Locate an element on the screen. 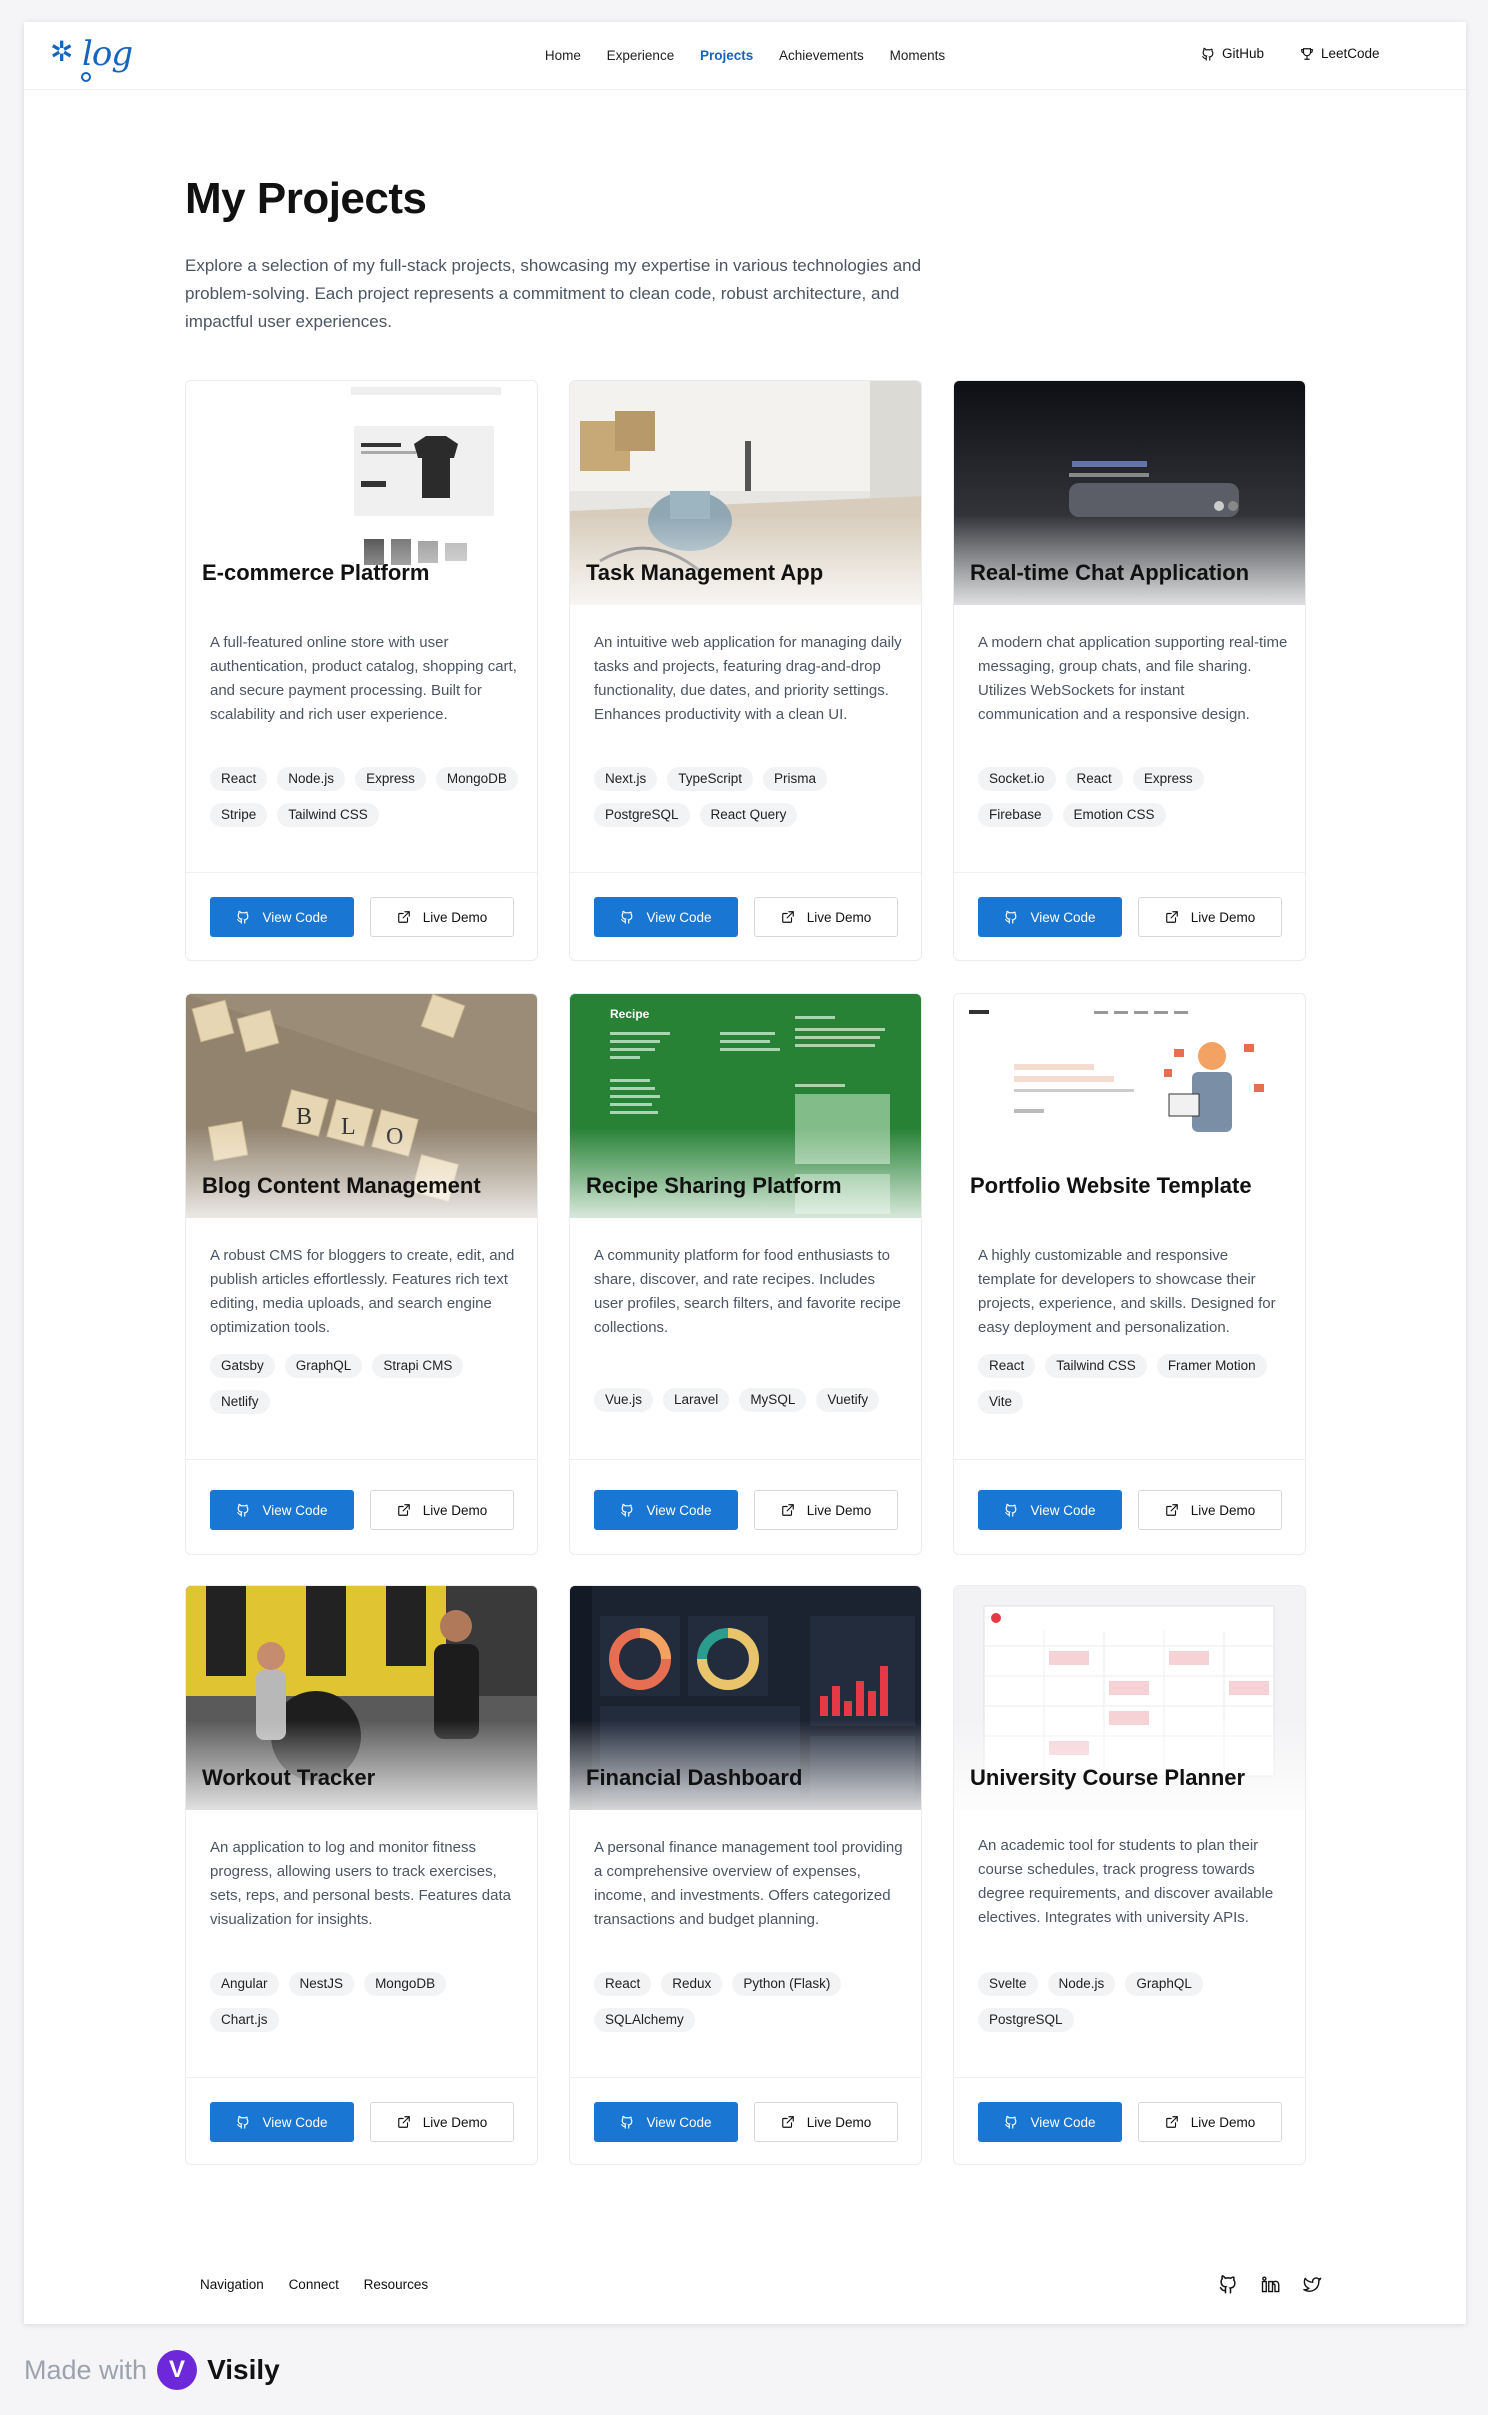 Image resolution: width=1488 pixels, height=2415 pixels. github-link: GitHub is located at coordinates (1232, 53).